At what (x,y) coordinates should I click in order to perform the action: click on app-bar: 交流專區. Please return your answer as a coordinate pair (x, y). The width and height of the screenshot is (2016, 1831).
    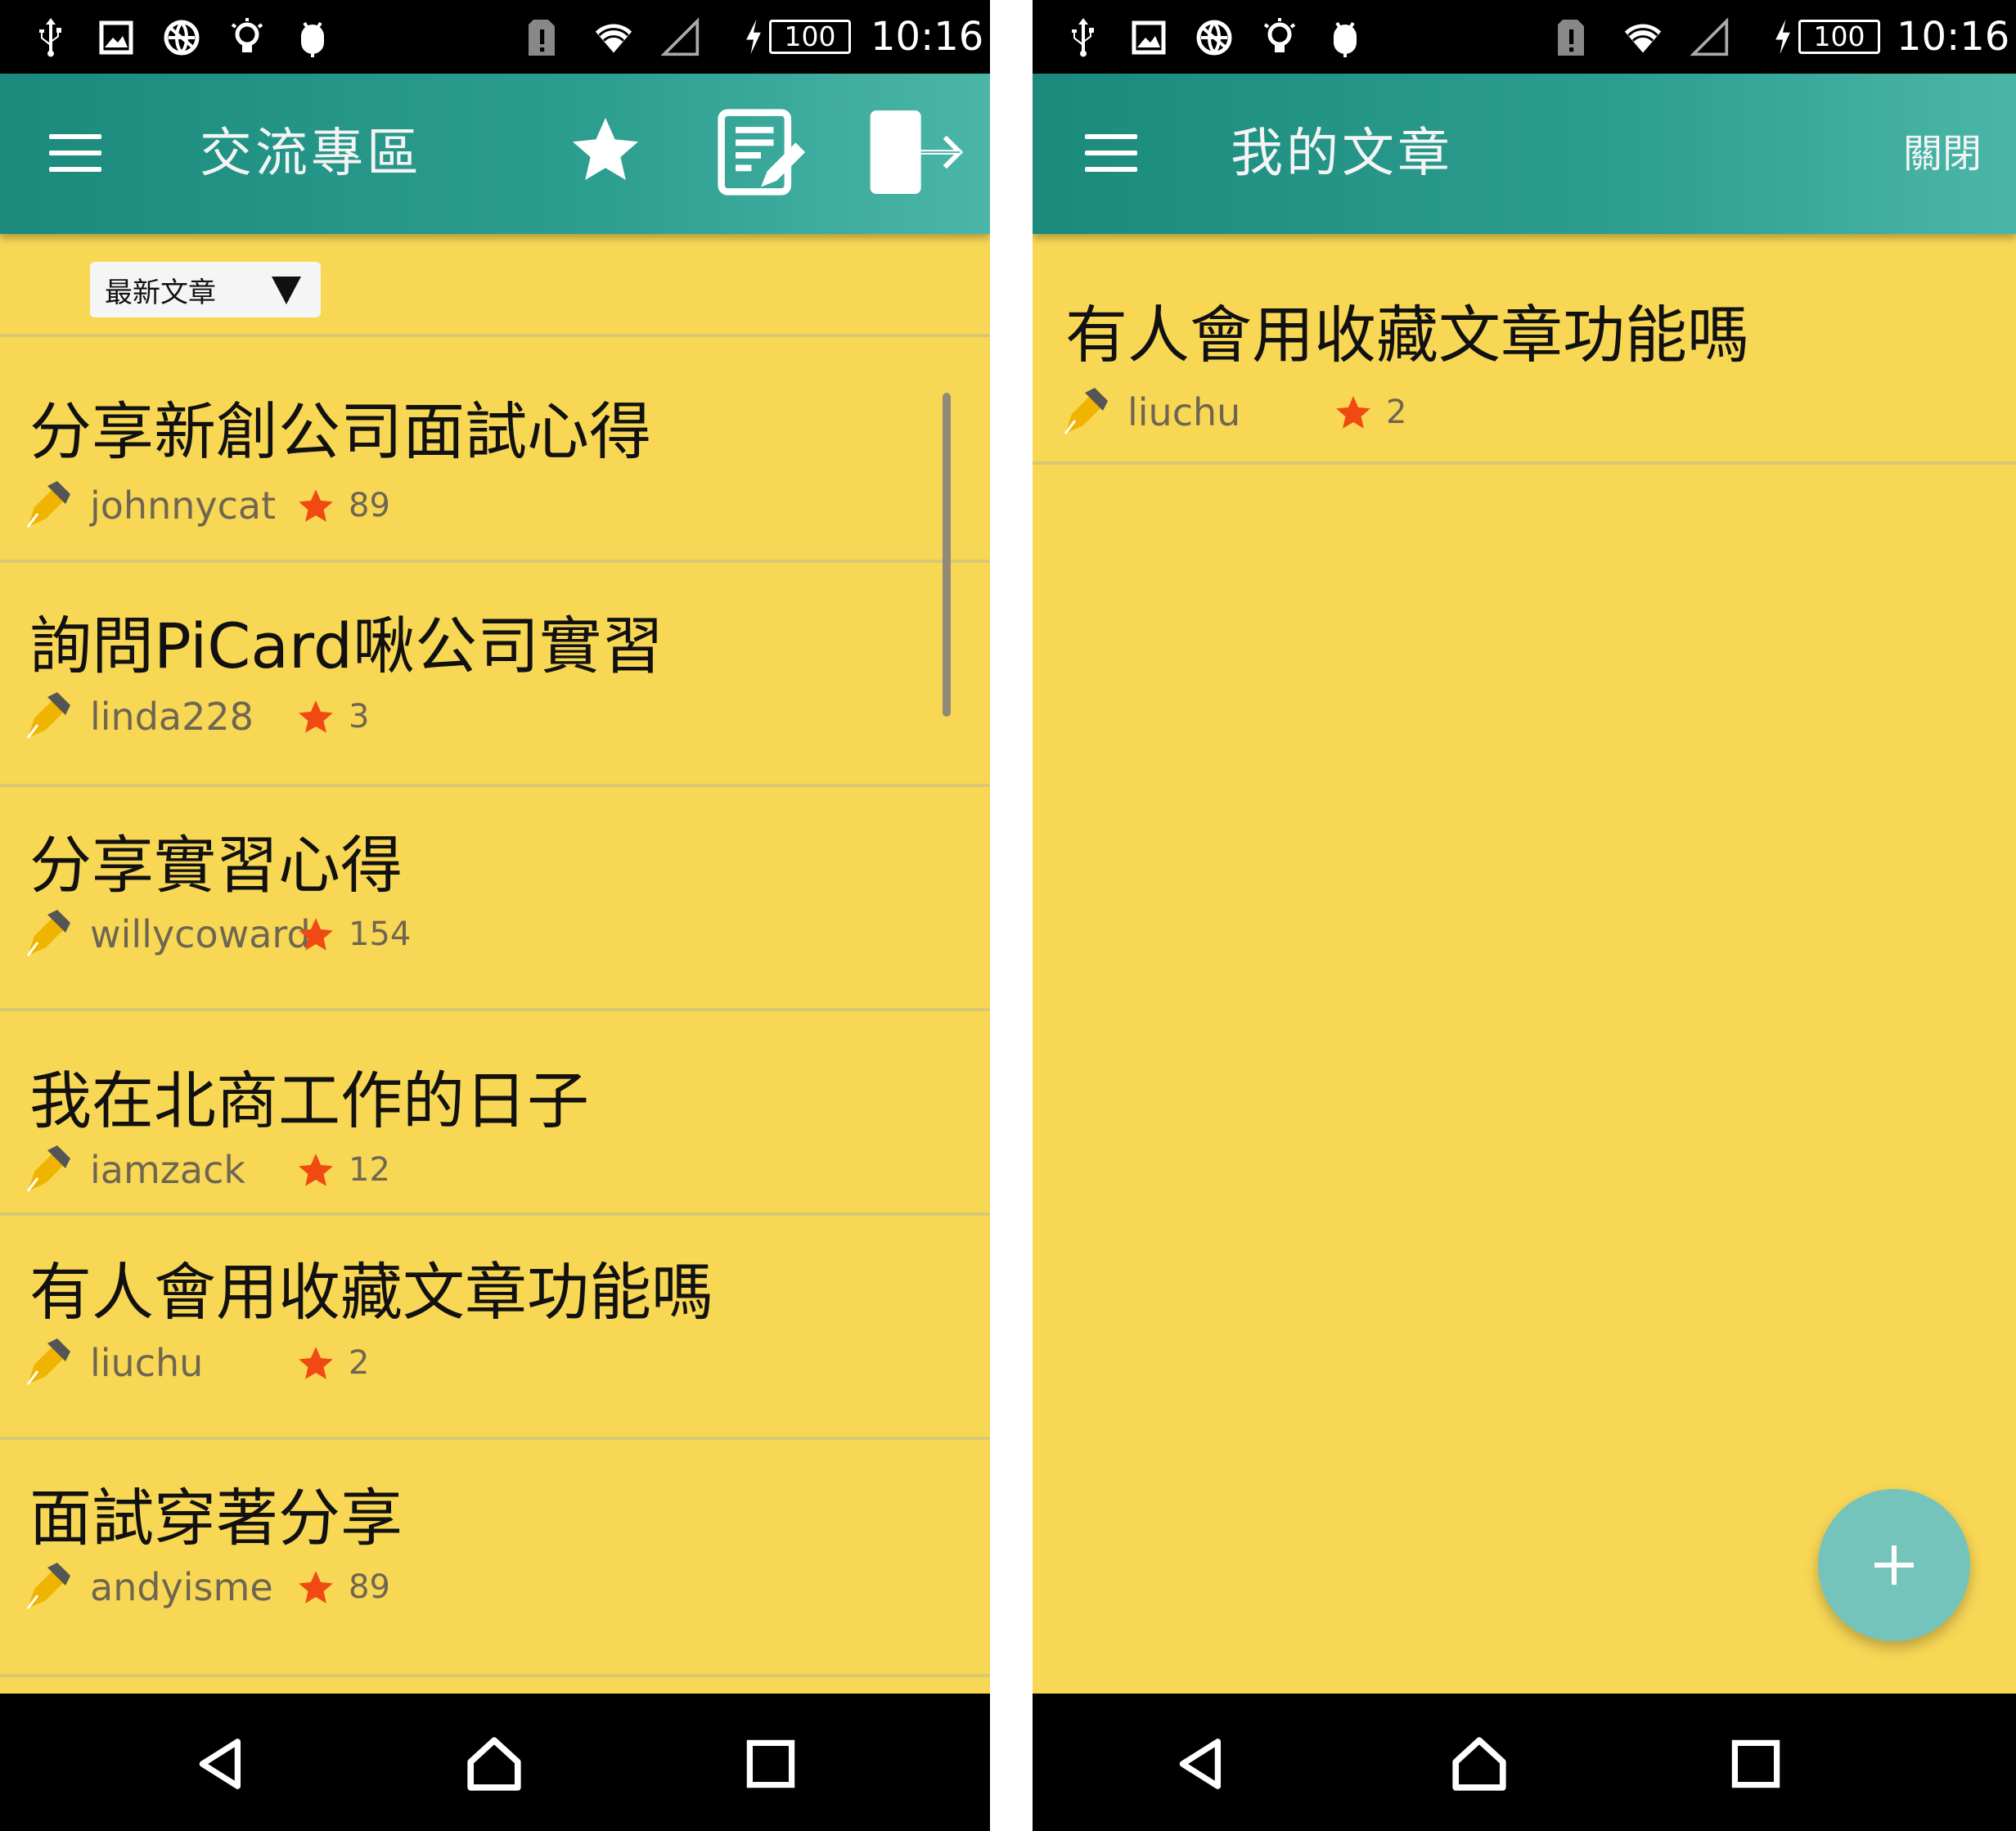
    Looking at the image, I should click on (495, 154).